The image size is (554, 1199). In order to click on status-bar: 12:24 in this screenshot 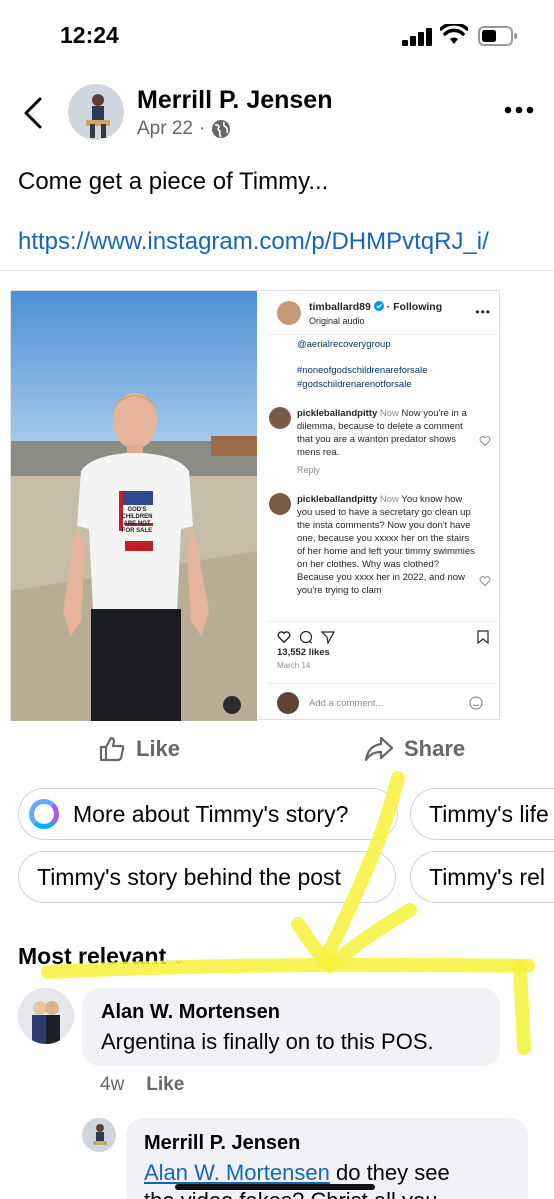, I will do `click(277, 35)`.